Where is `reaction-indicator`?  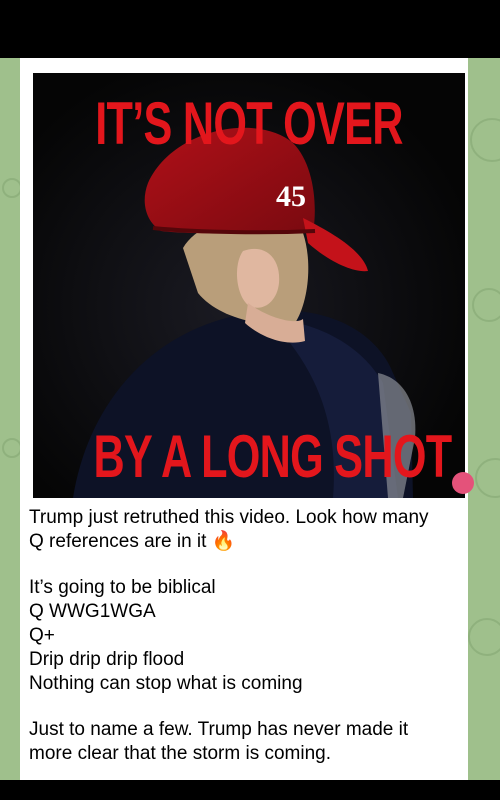
reaction-indicator is located at coordinates (463, 483).